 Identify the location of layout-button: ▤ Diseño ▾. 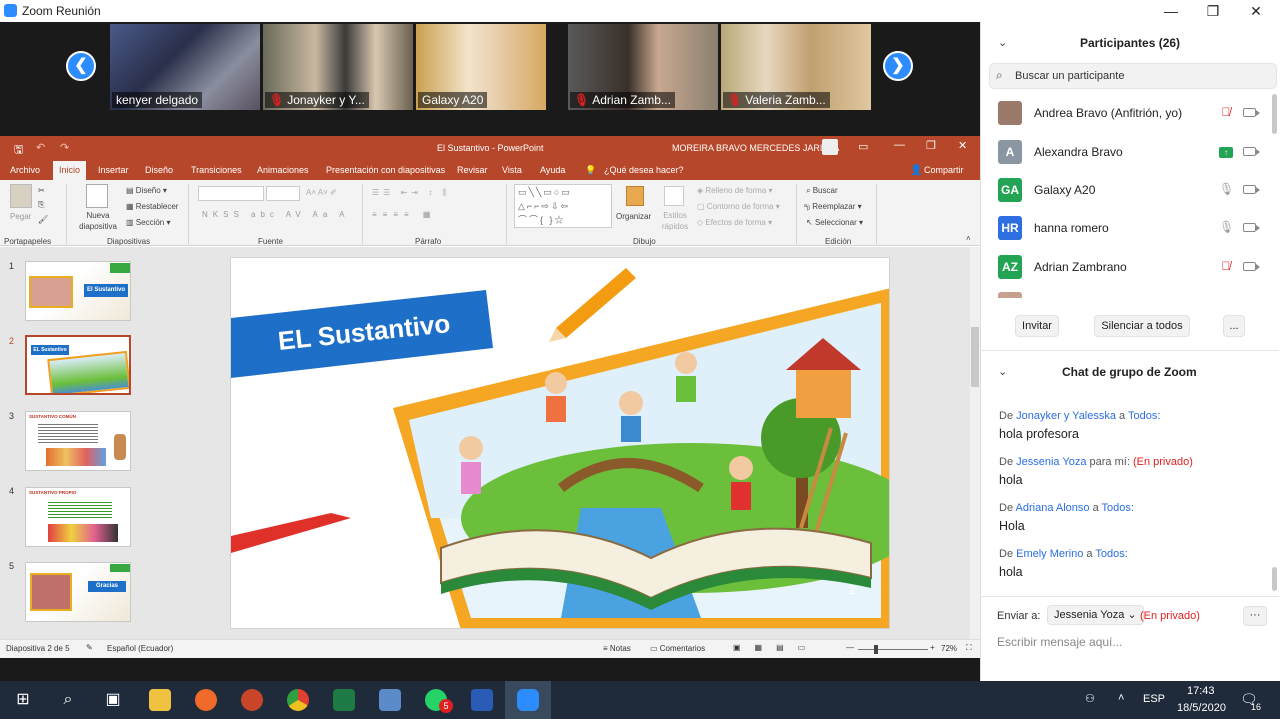
(146, 190).